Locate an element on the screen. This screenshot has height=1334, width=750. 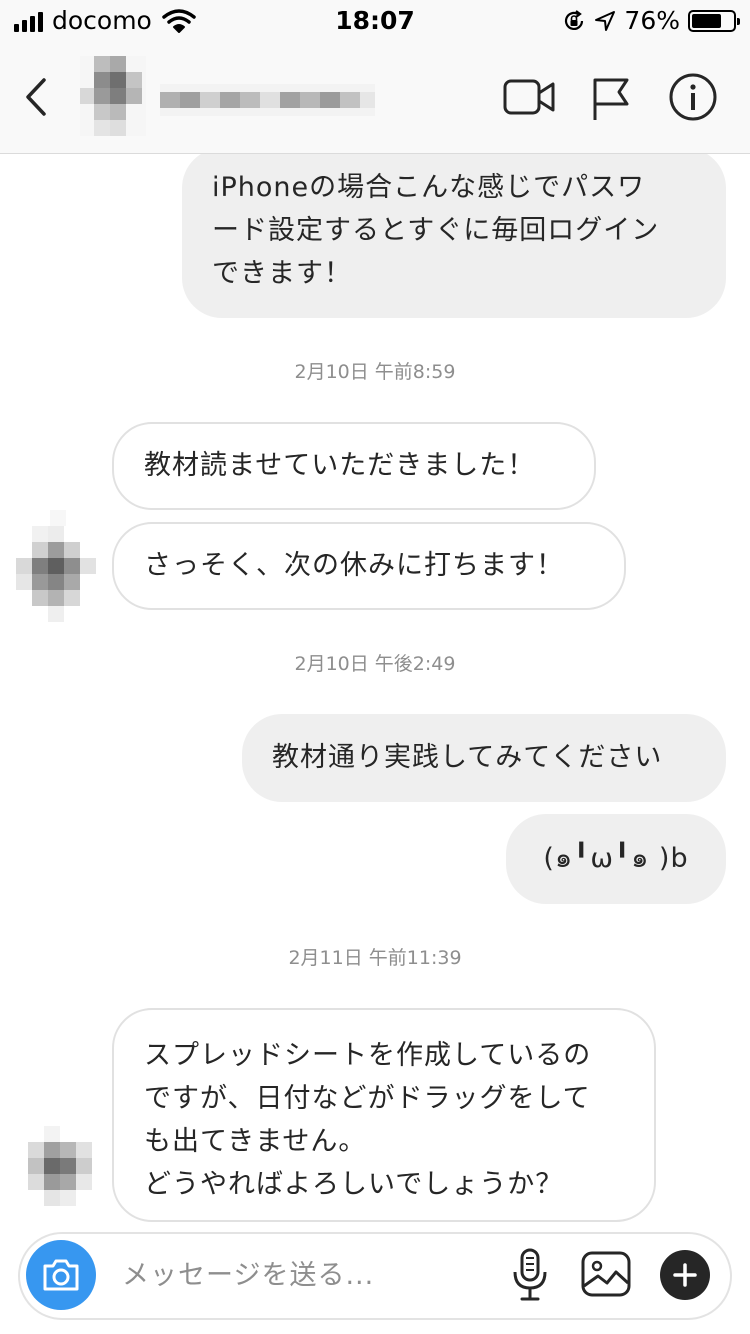
status-bar: docomo 18:07 76% is located at coordinates (375, 20).